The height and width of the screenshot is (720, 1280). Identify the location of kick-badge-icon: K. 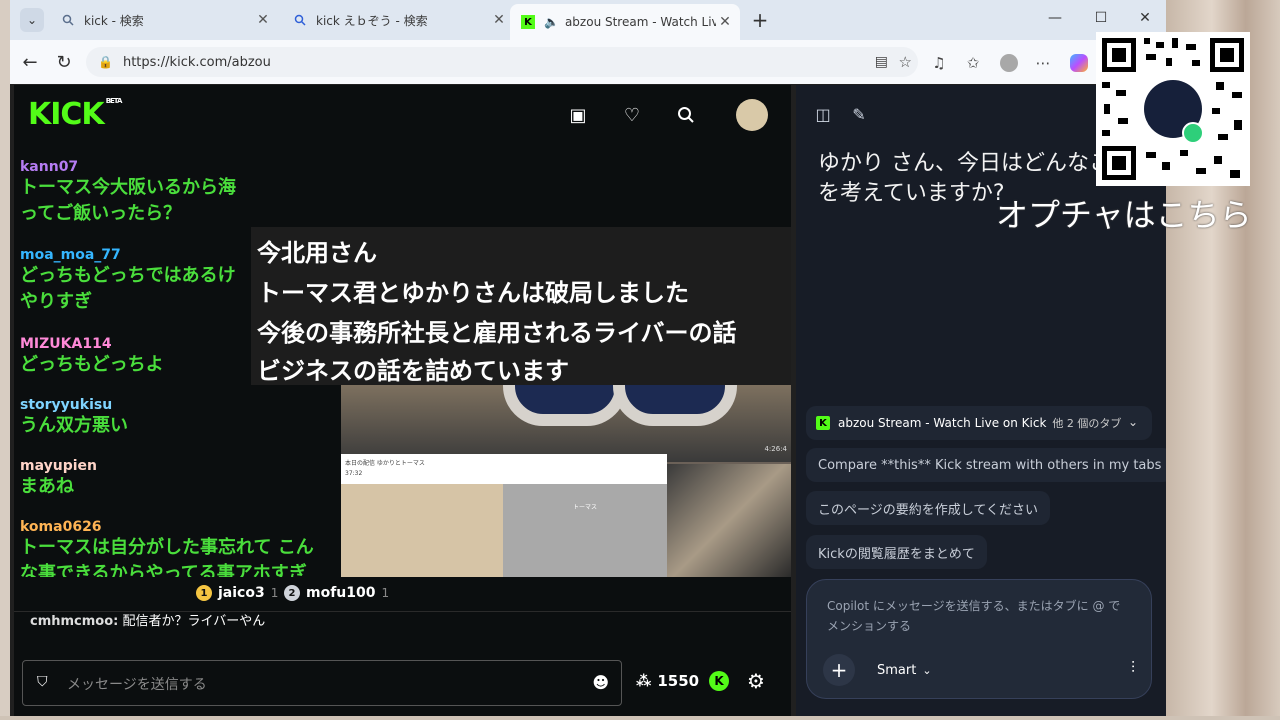
(719, 681).